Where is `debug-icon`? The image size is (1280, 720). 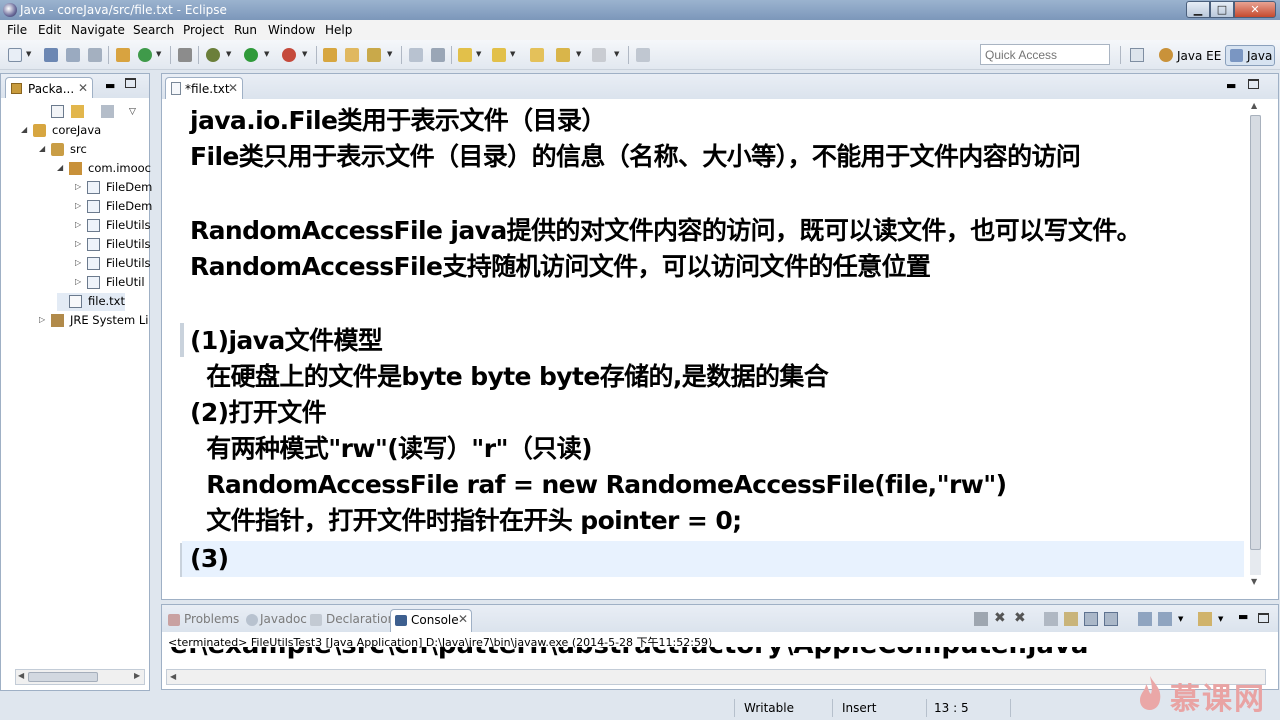 debug-icon is located at coordinates (213, 55).